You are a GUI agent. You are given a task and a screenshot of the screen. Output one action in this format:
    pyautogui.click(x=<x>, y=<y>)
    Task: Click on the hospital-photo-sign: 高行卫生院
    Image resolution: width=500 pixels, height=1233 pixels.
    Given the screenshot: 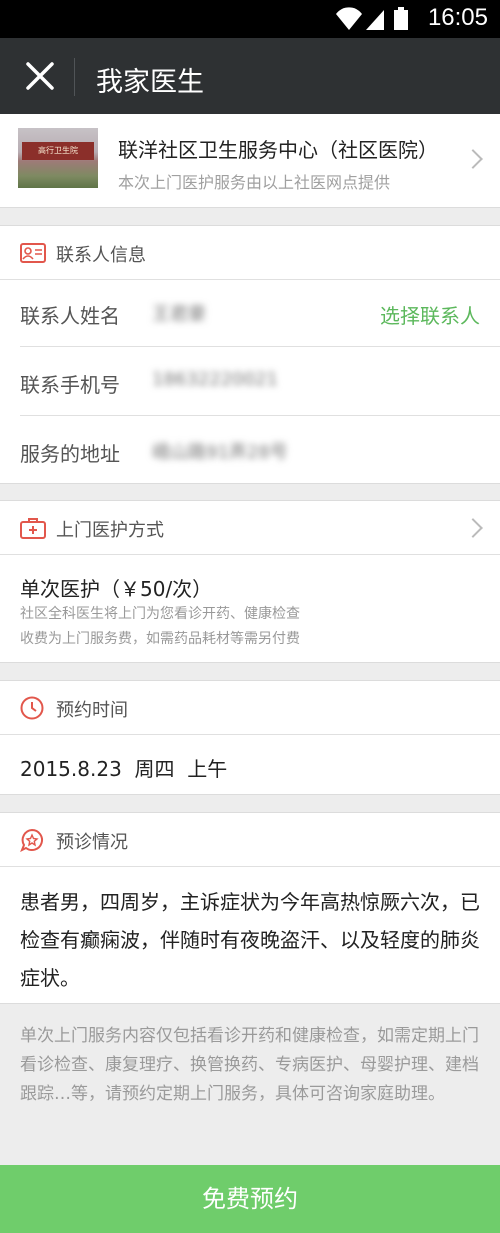 What is the action you would take?
    pyautogui.click(x=58, y=151)
    